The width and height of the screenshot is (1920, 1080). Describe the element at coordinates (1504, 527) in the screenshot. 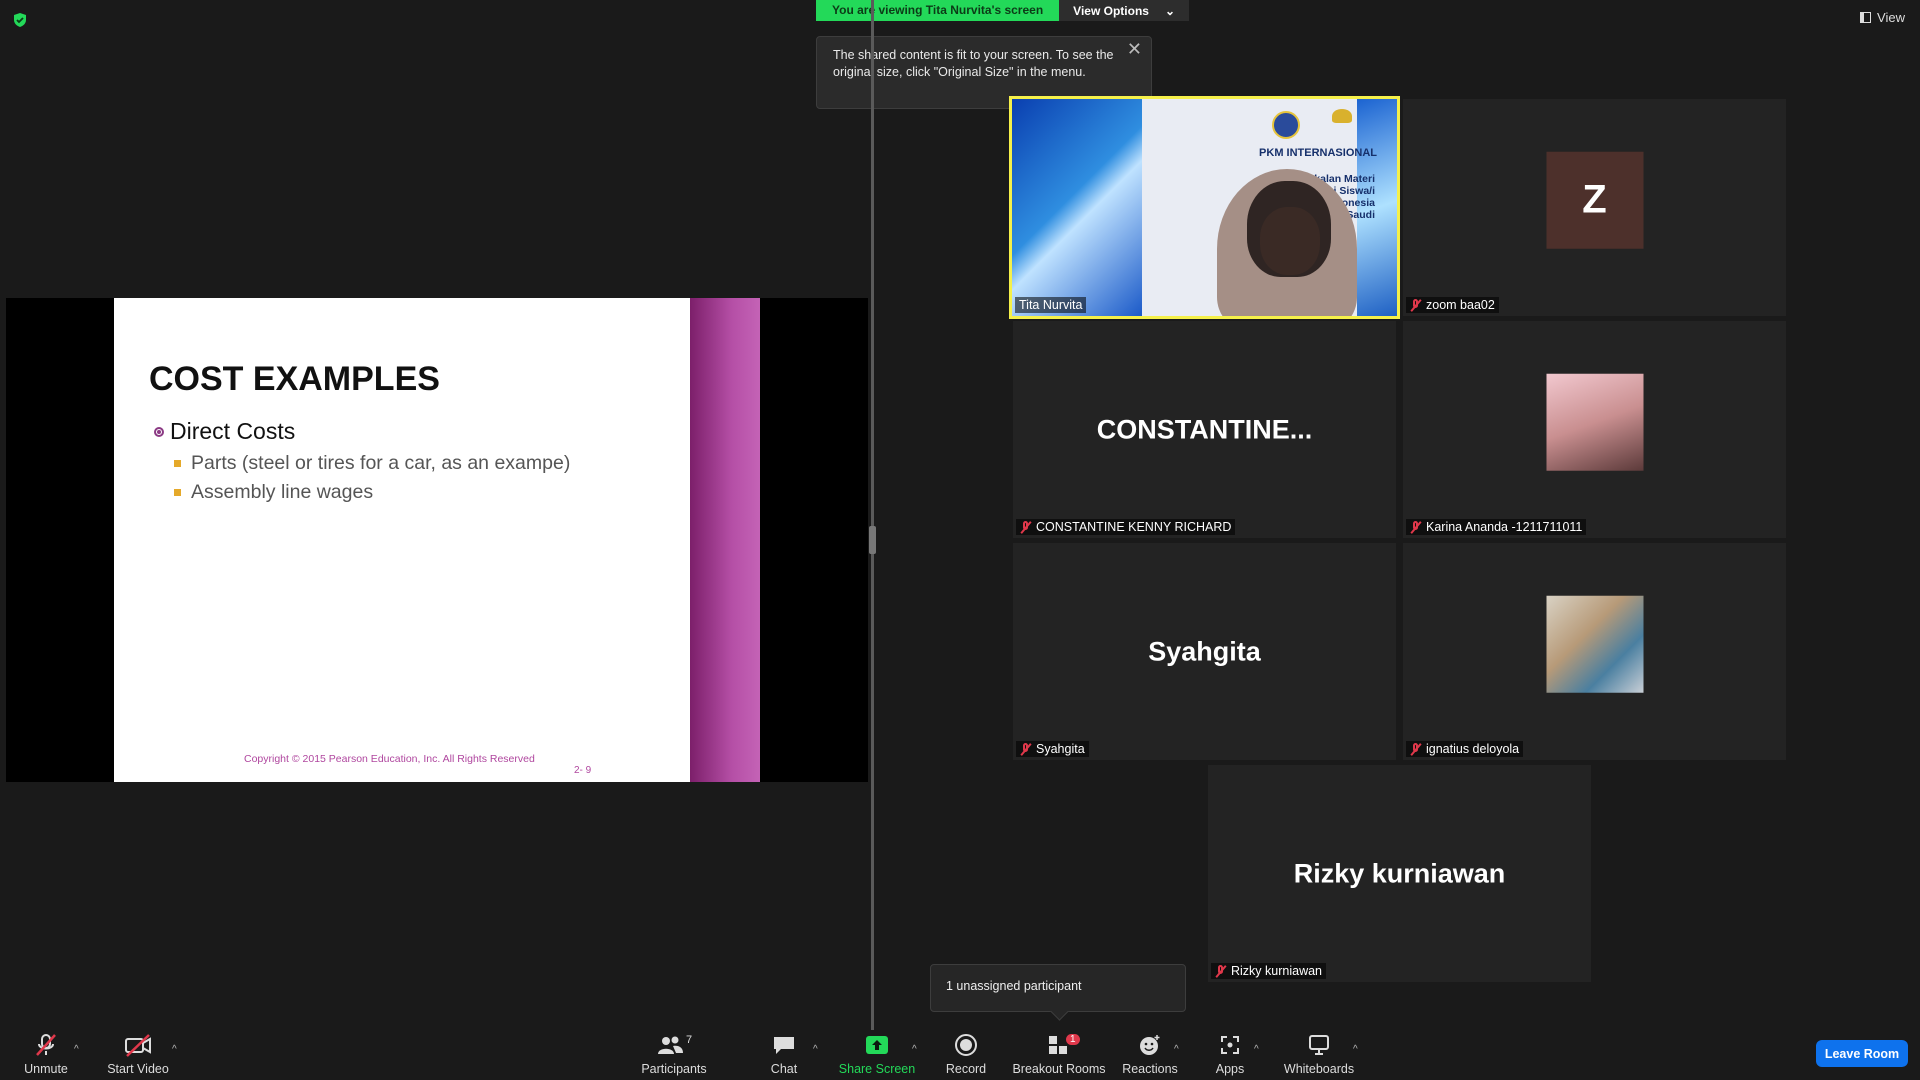

I see `participant-name: Karina Ananda -1211711011` at that location.